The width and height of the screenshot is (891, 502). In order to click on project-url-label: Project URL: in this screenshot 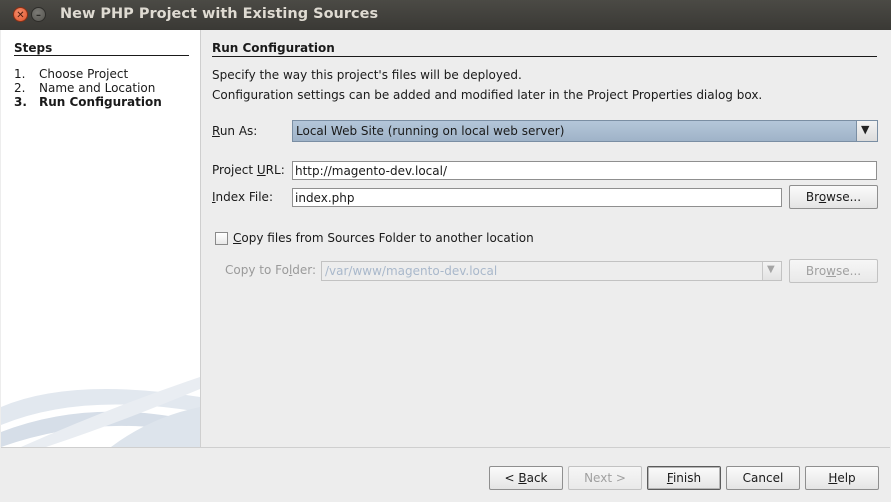, I will do `click(248, 170)`.